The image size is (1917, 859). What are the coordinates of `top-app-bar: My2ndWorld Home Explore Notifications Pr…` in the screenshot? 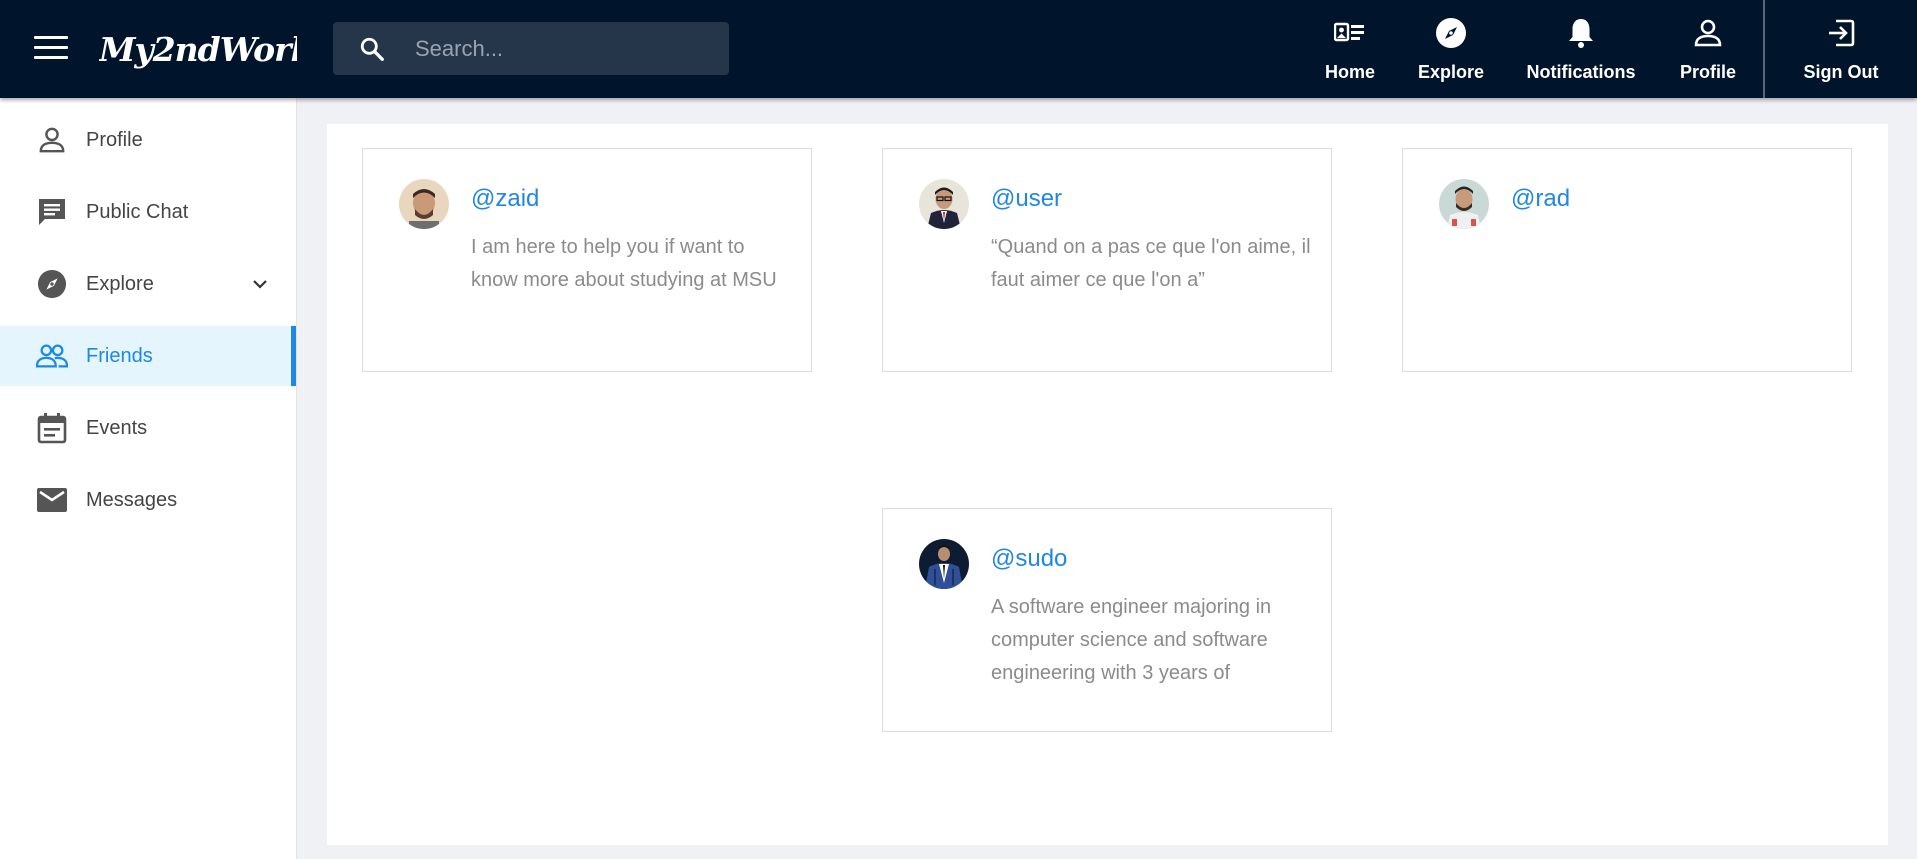 It's located at (958, 49).